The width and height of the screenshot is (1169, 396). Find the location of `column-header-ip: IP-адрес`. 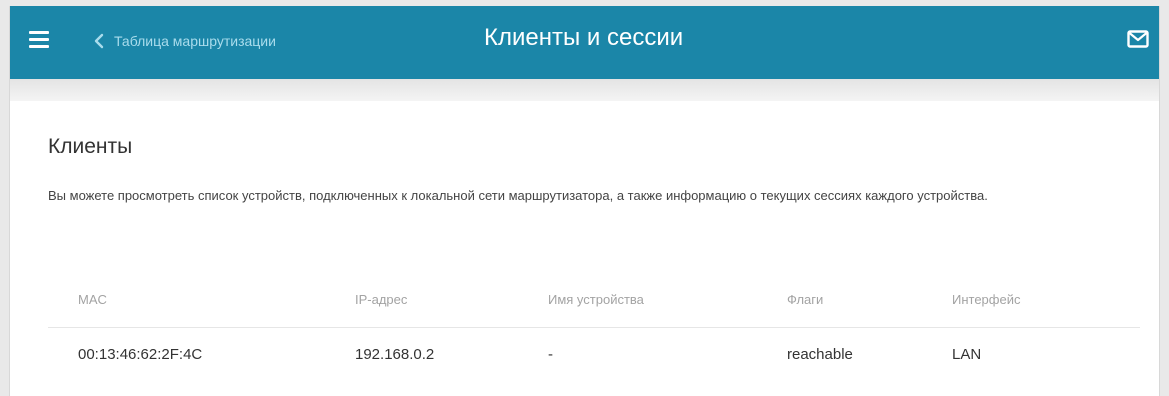

column-header-ip: IP-адрес is located at coordinates (381, 299).